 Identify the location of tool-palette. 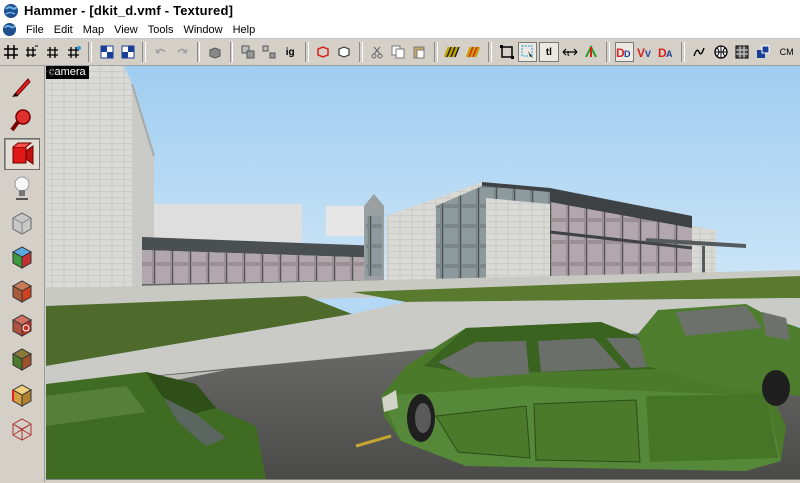
(22, 274).